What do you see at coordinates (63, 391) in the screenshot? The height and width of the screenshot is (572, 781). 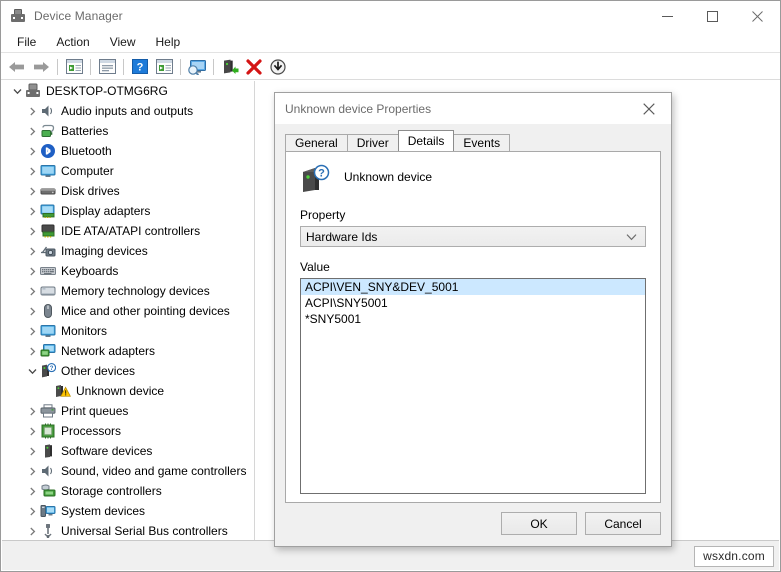 I see `unknown-device-warning-icon` at bounding box center [63, 391].